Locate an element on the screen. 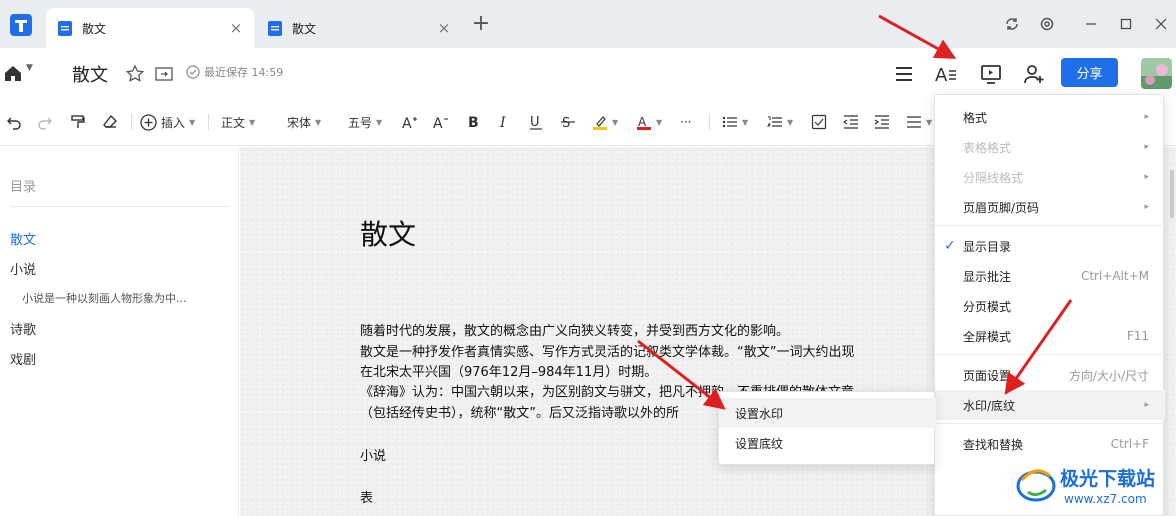 This screenshot has width=1176, height=516. numbered-list-button: ▼ is located at coordinates (780, 122).